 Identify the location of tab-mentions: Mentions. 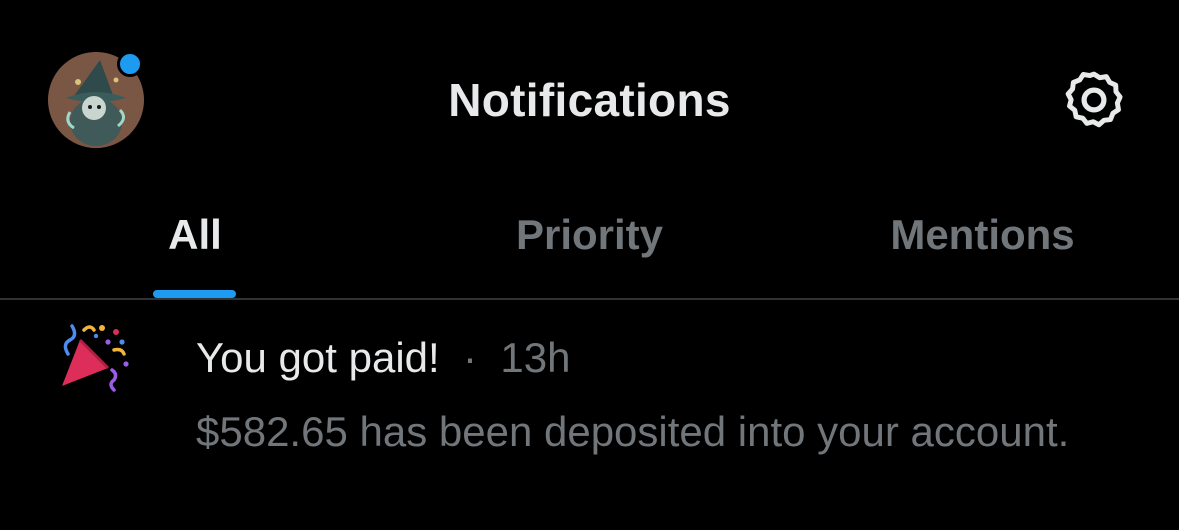
(982, 245).